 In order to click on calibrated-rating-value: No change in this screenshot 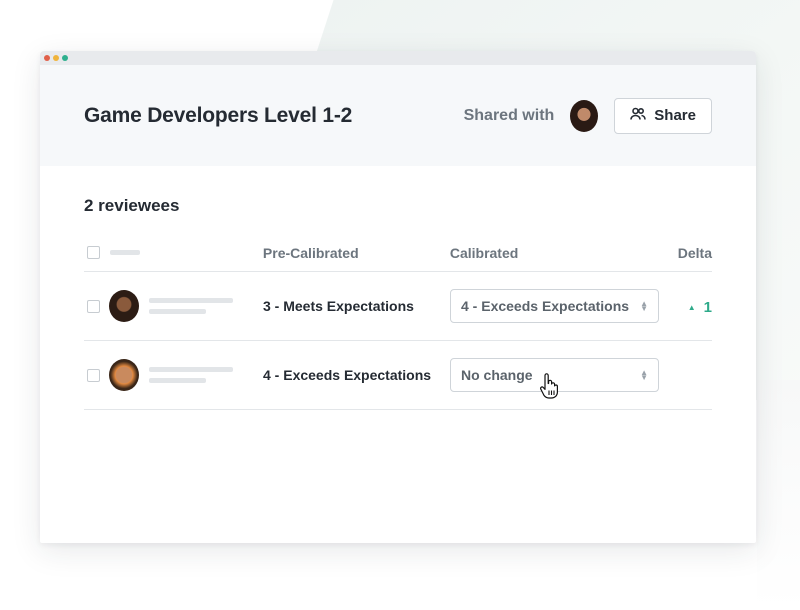, I will do `click(497, 375)`.